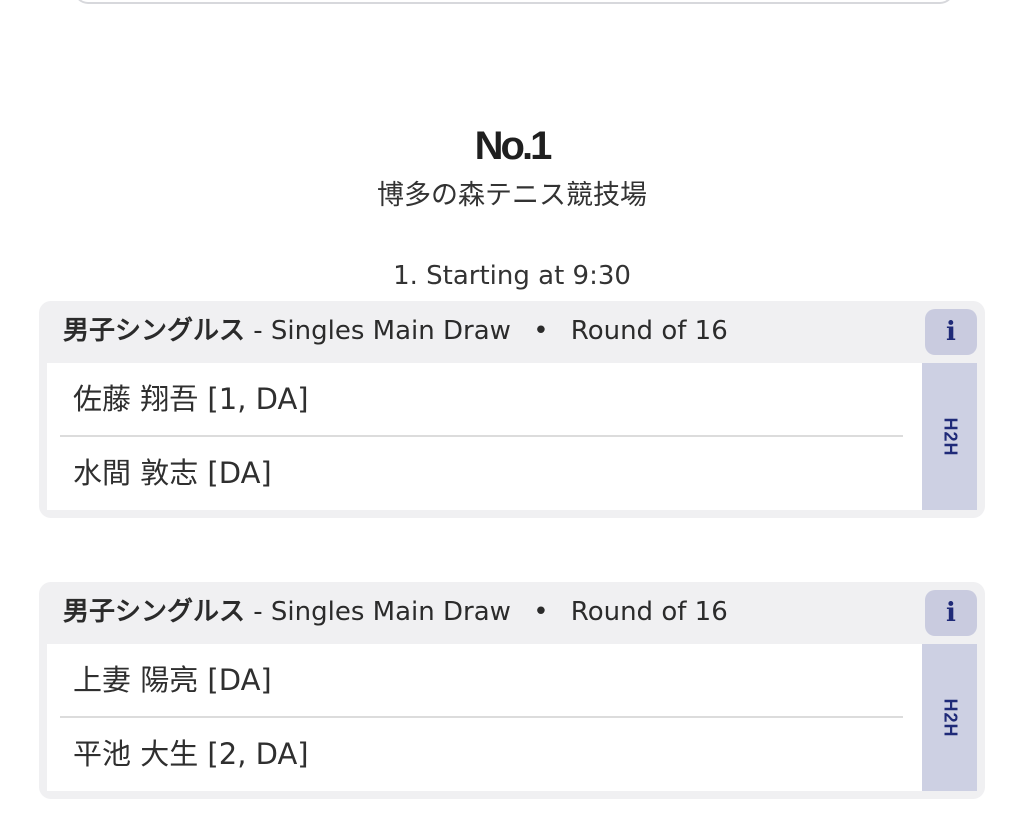 Image resolution: width=1024 pixels, height=832 pixels. I want to click on court-venue: 博多の森テニス競技場, so click(512, 195).